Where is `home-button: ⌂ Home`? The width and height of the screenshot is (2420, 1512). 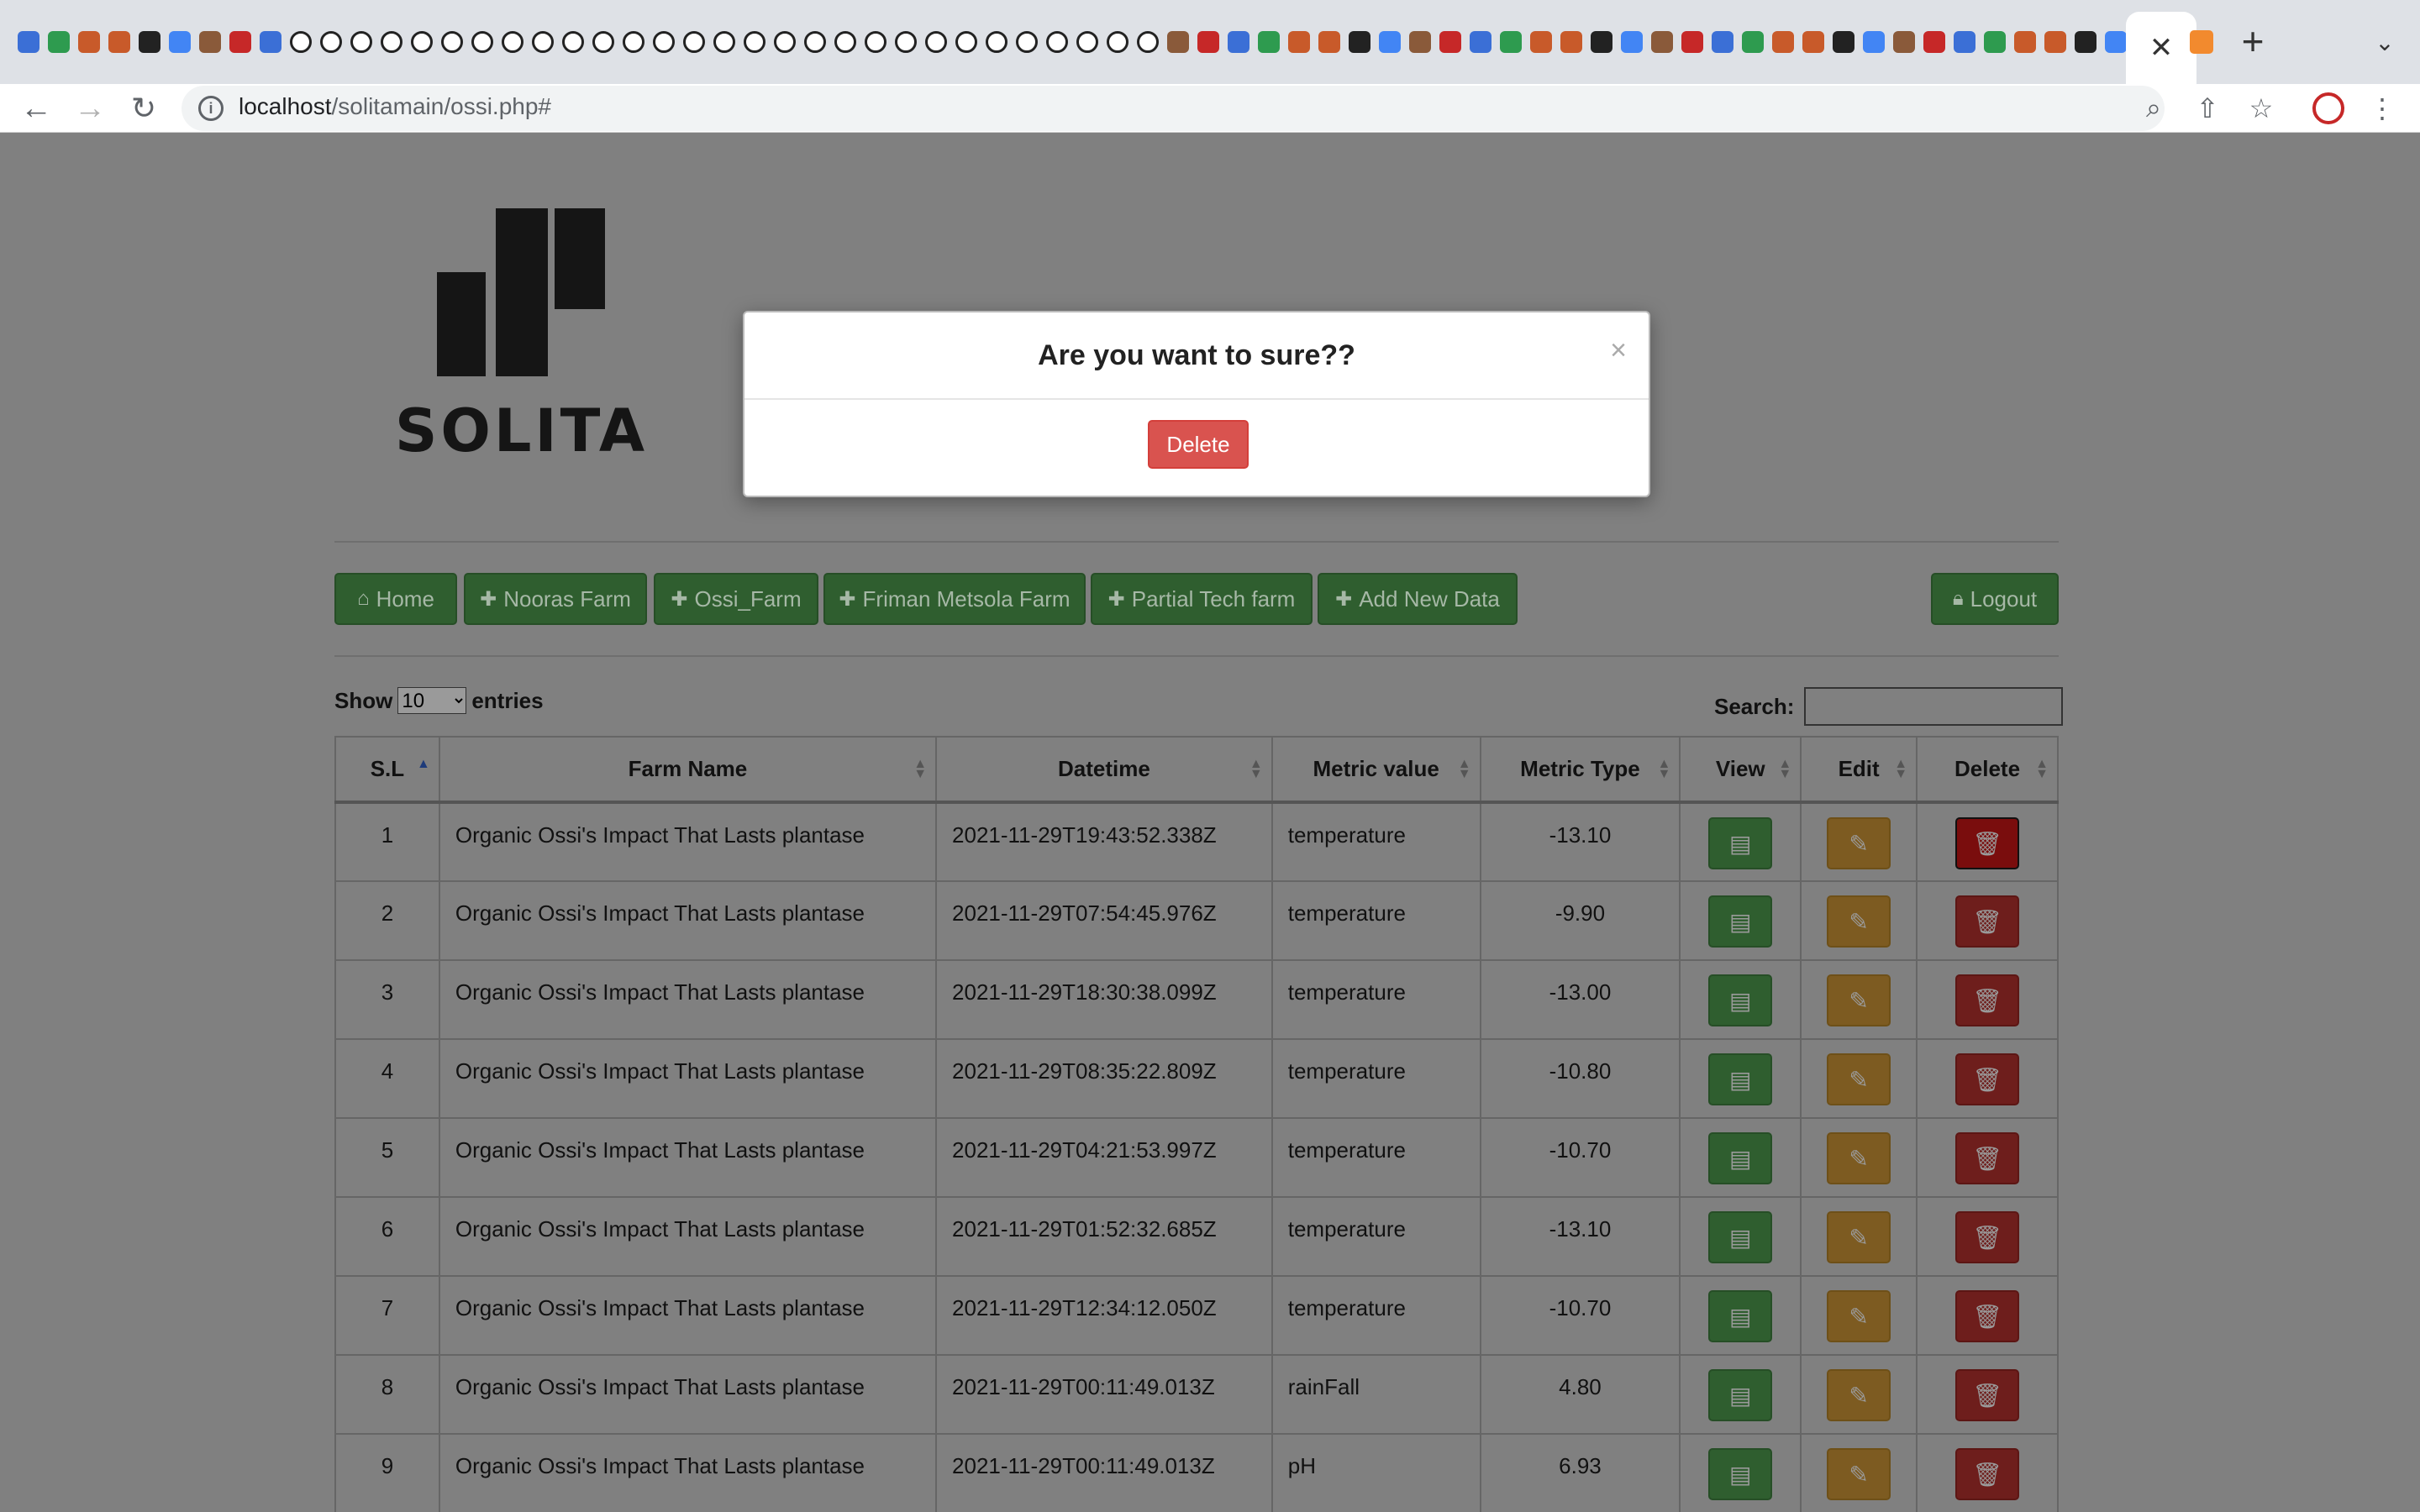 home-button: ⌂ Home is located at coordinates (396, 599).